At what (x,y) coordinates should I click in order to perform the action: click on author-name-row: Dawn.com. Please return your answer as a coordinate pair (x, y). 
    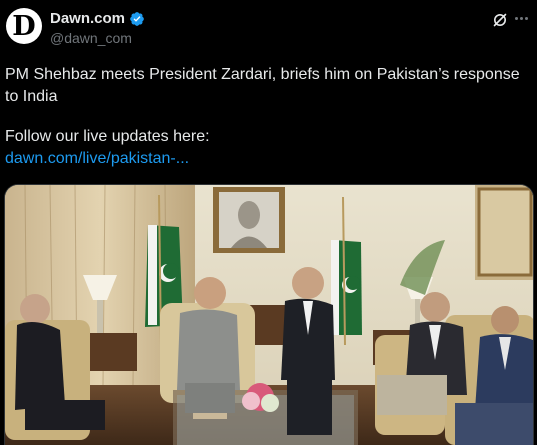
    Looking at the image, I should click on (97, 18).